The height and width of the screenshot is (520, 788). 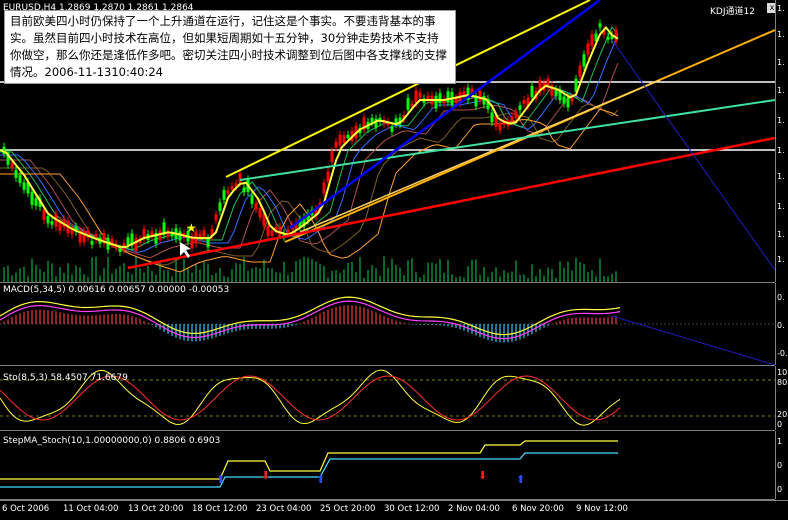 I want to click on macd-tick: -0., so click(x=782, y=353).